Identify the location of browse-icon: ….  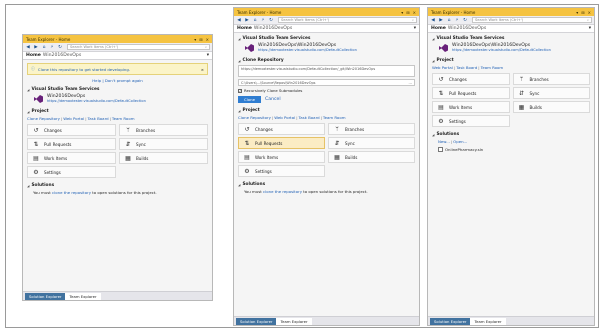
(411, 83).